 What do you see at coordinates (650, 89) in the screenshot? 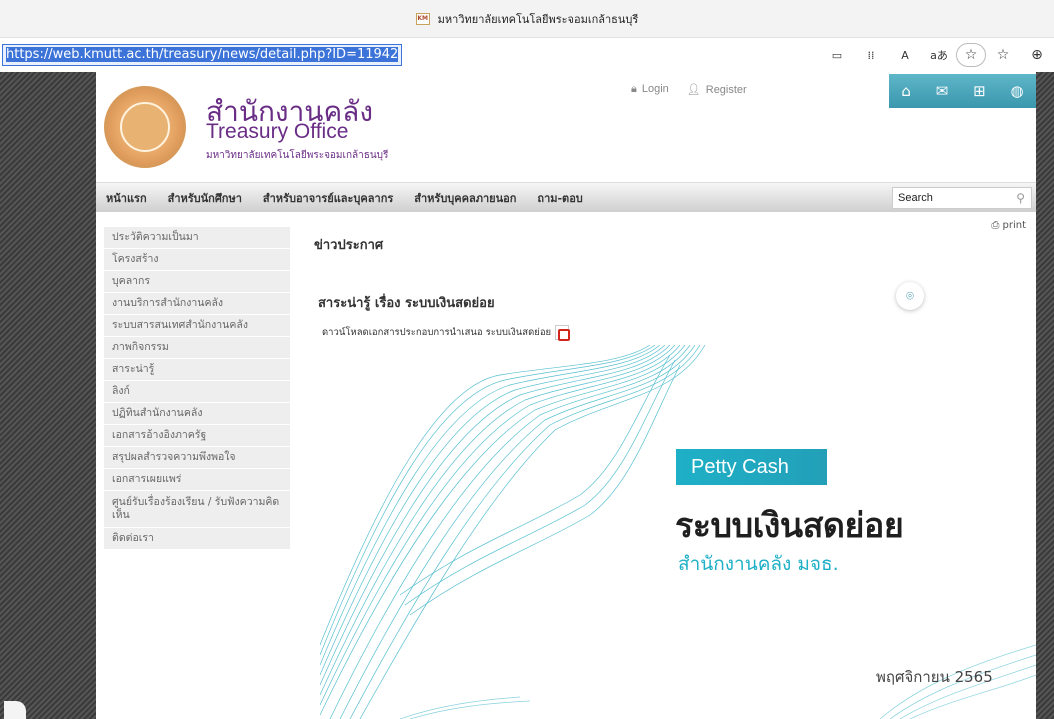
I see `login-link: 🔒︎ Login` at bounding box center [650, 89].